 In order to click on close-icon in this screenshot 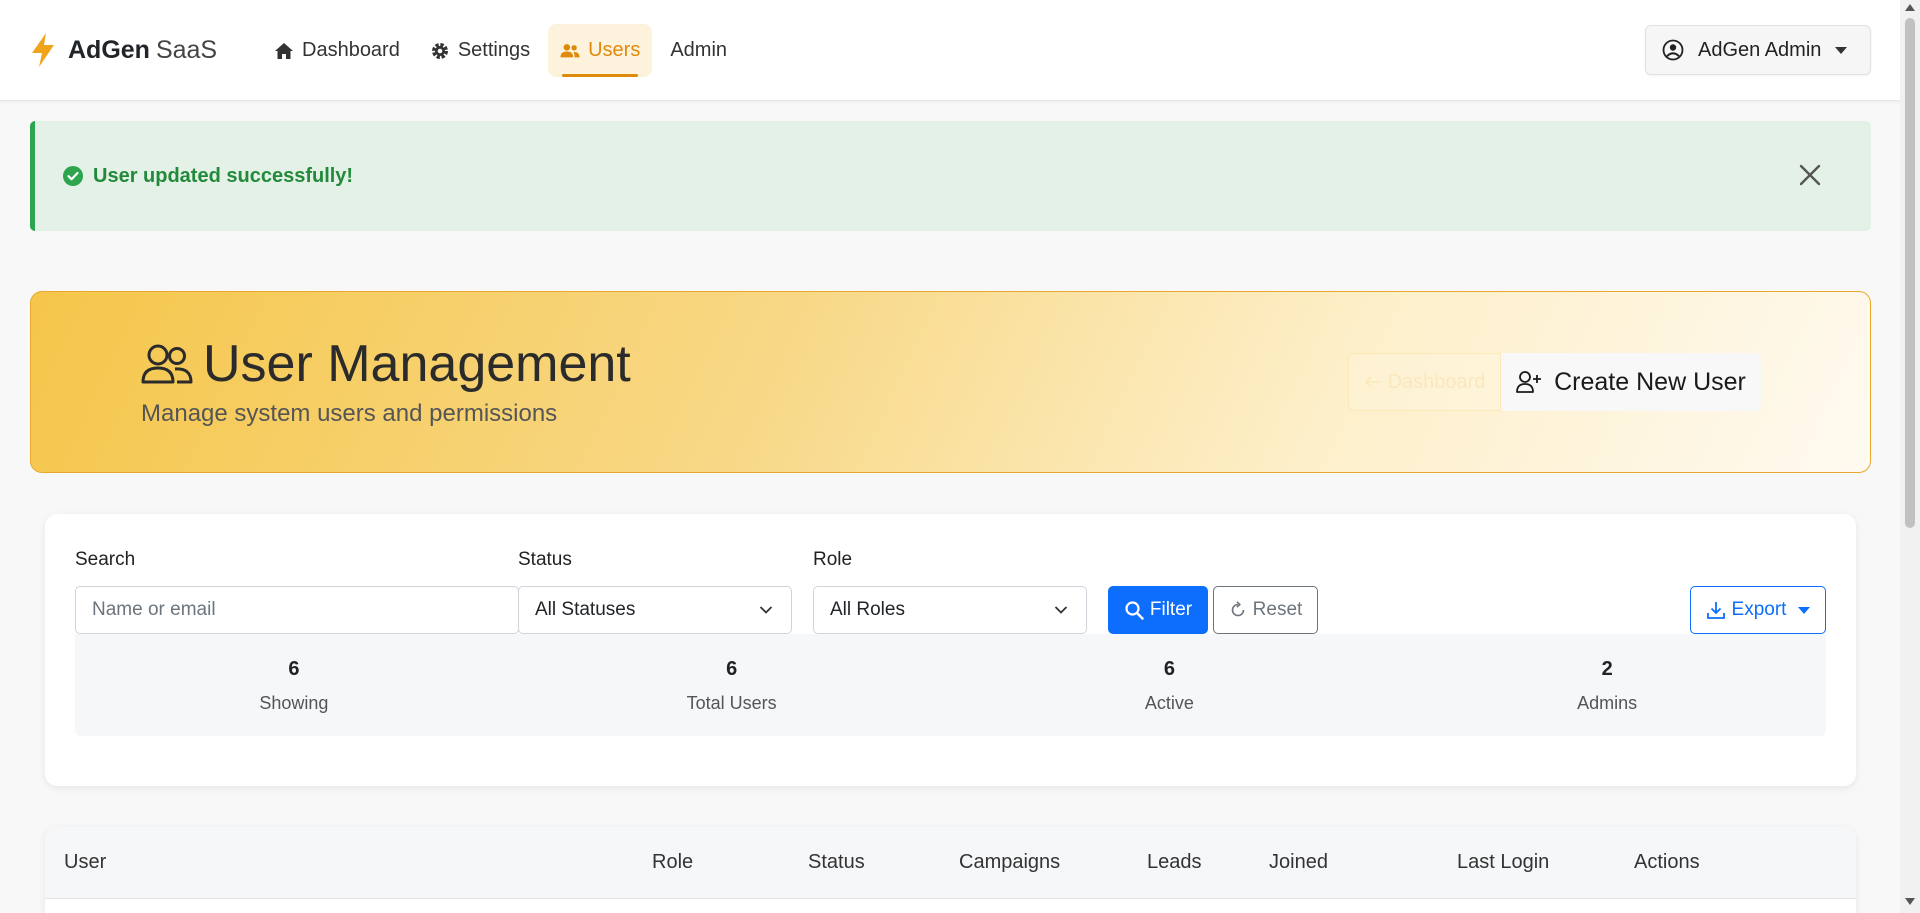, I will do `click(1810, 175)`.